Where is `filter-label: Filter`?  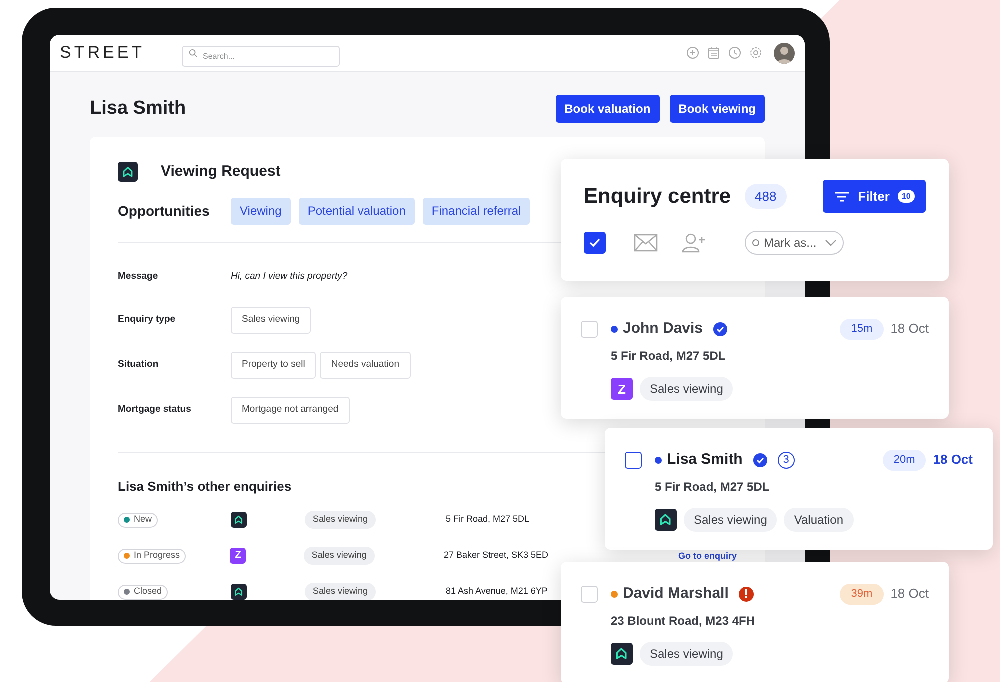 filter-label: Filter is located at coordinates (874, 197).